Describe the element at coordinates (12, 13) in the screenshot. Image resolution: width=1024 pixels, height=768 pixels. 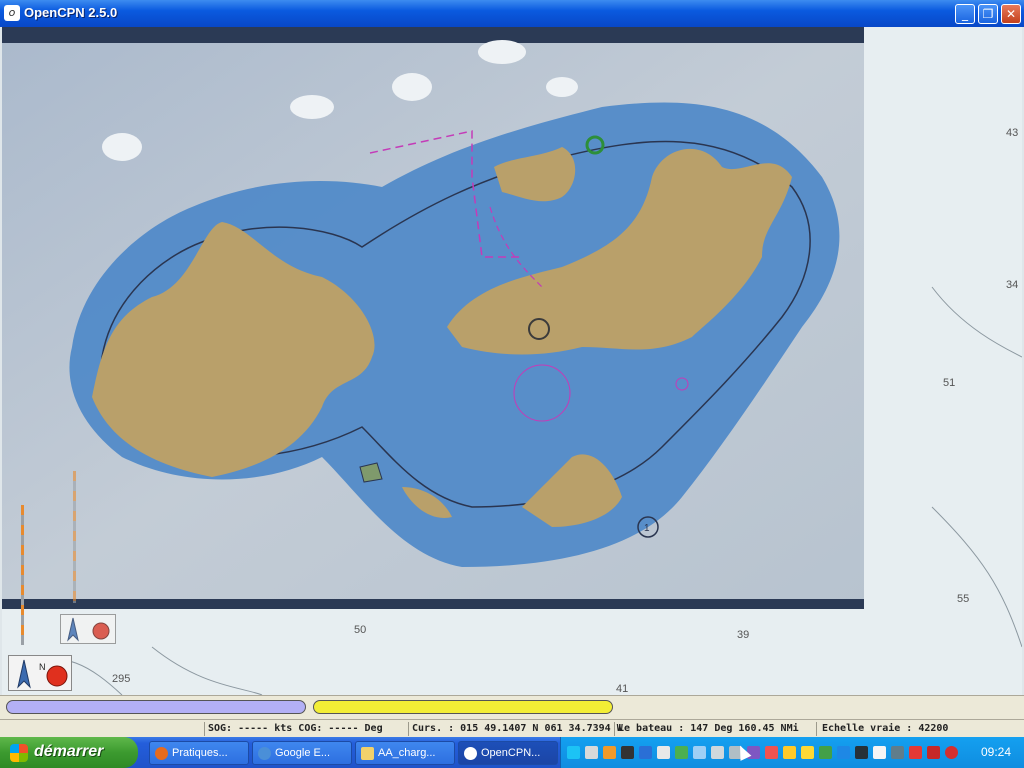
I see `opencpn-app-icon: o` at that location.